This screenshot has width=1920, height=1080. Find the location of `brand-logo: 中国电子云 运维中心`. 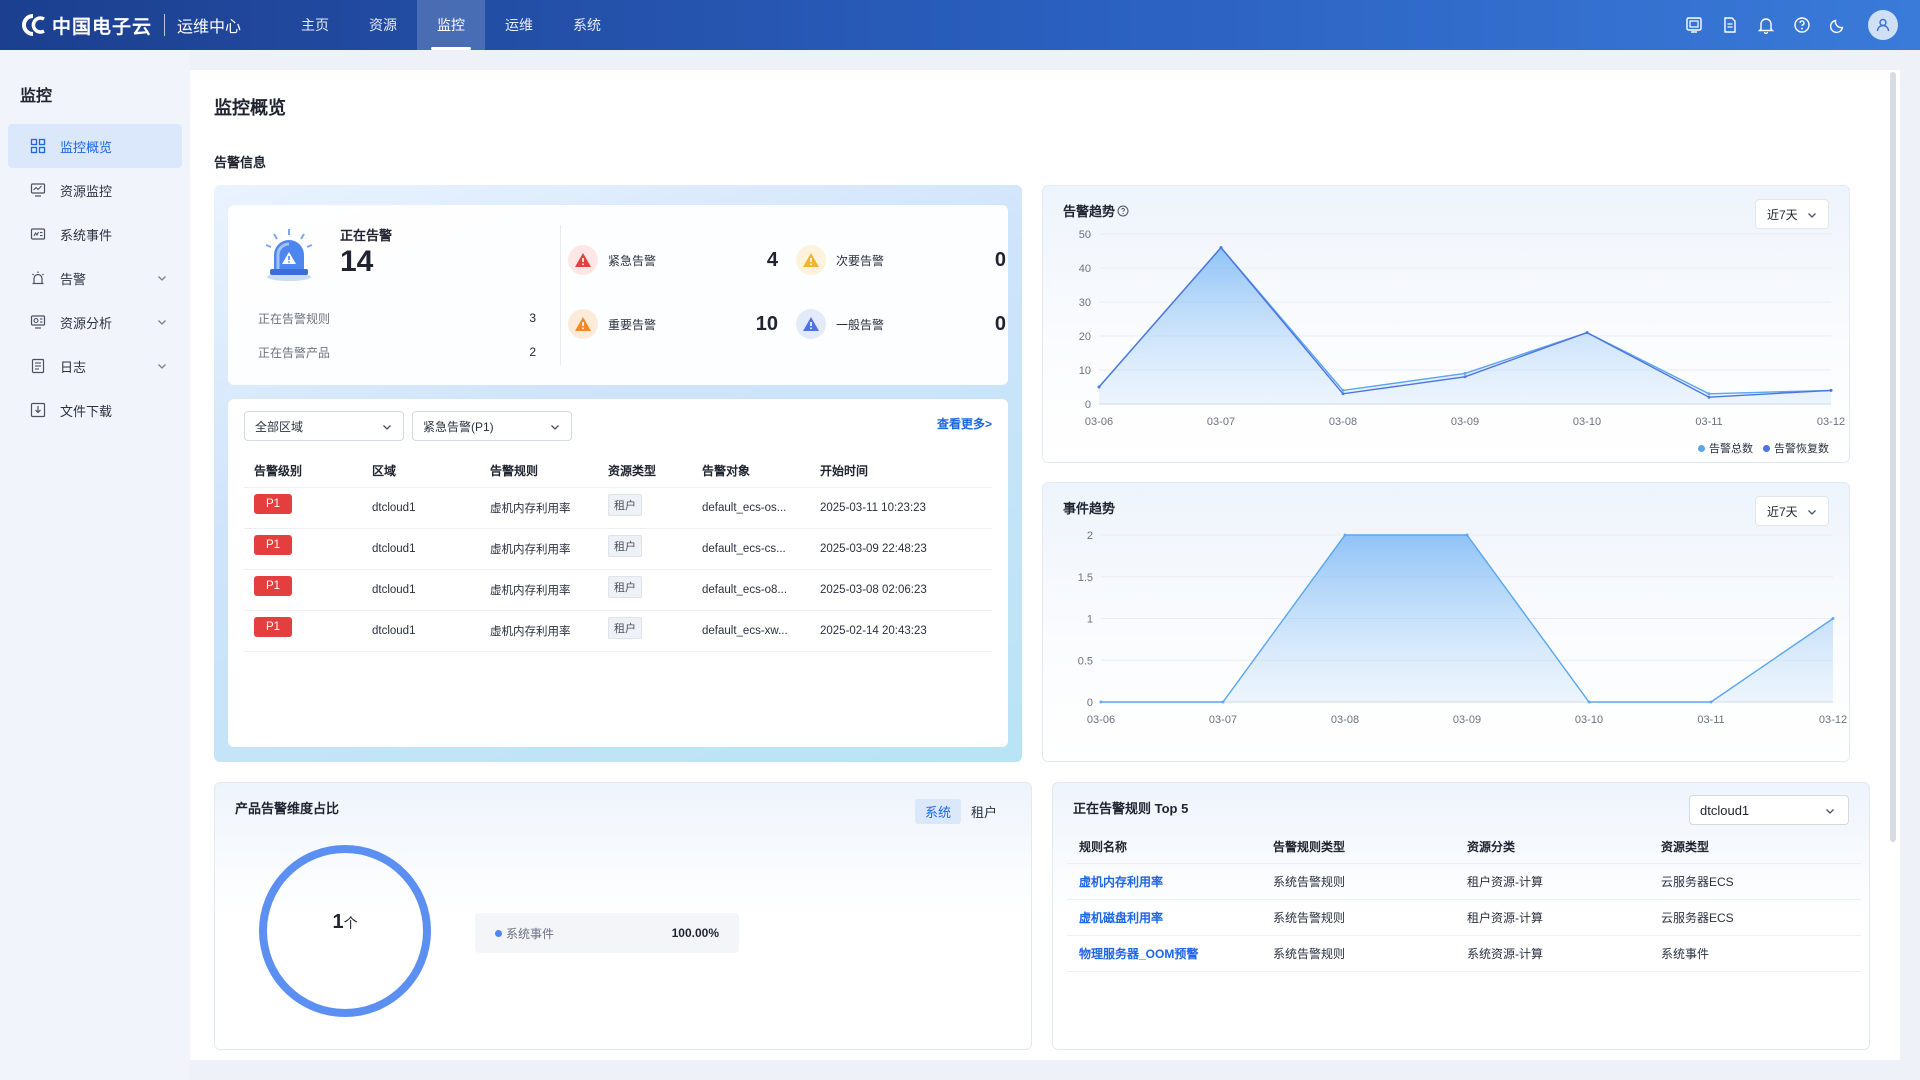

brand-logo: 中国电子云 运维中心 is located at coordinates (130, 25).